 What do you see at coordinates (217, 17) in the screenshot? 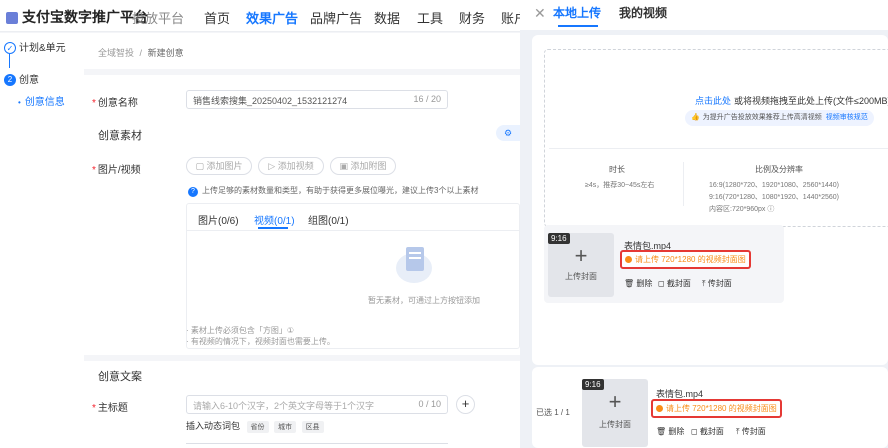
I see `nav-home: 首页` at bounding box center [217, 17].